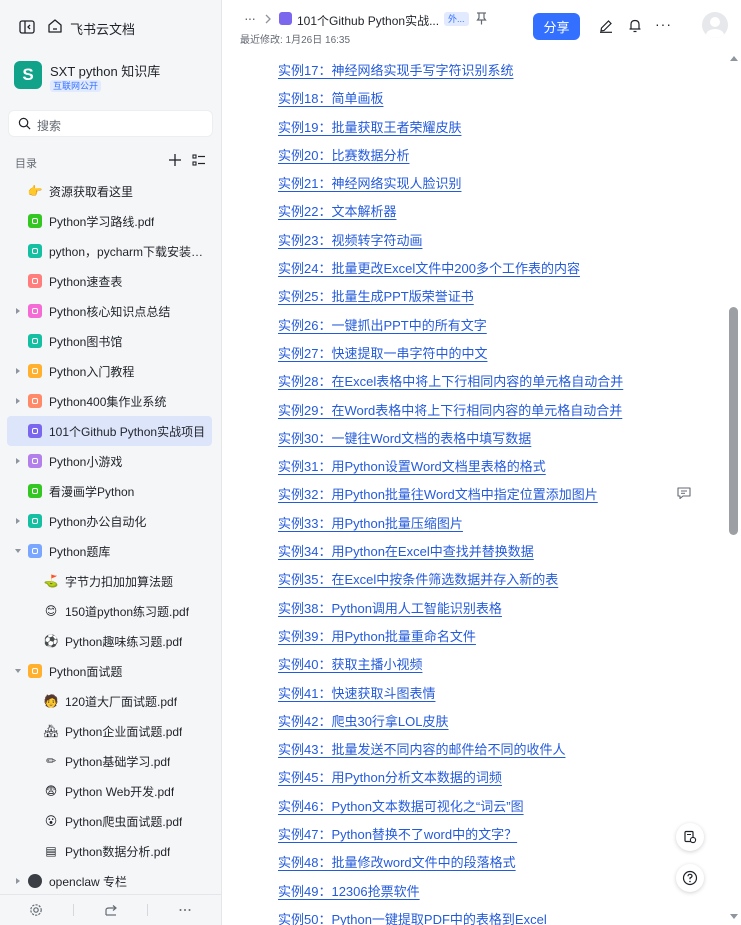  I want to click on lesson-link: 实例18：简单画板, so click(330, 97).